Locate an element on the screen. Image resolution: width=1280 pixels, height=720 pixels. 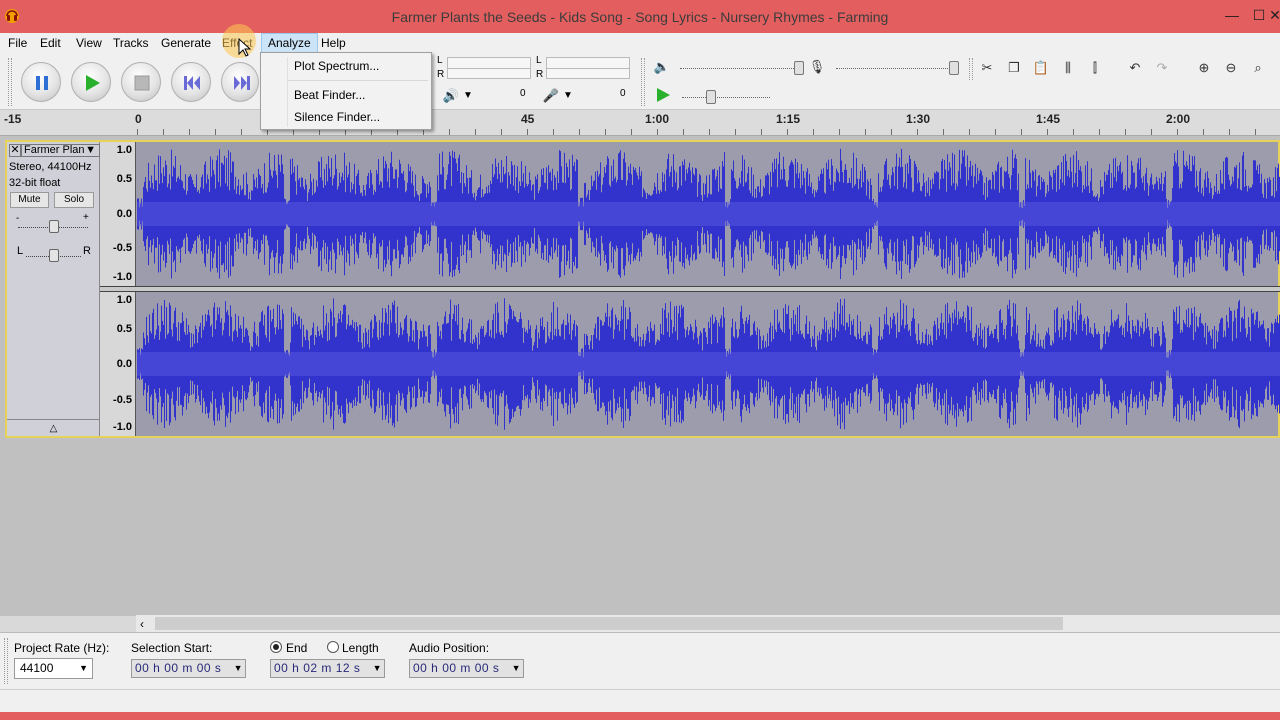
menu-analyze: Analyze is located at coordinates (289, 43).